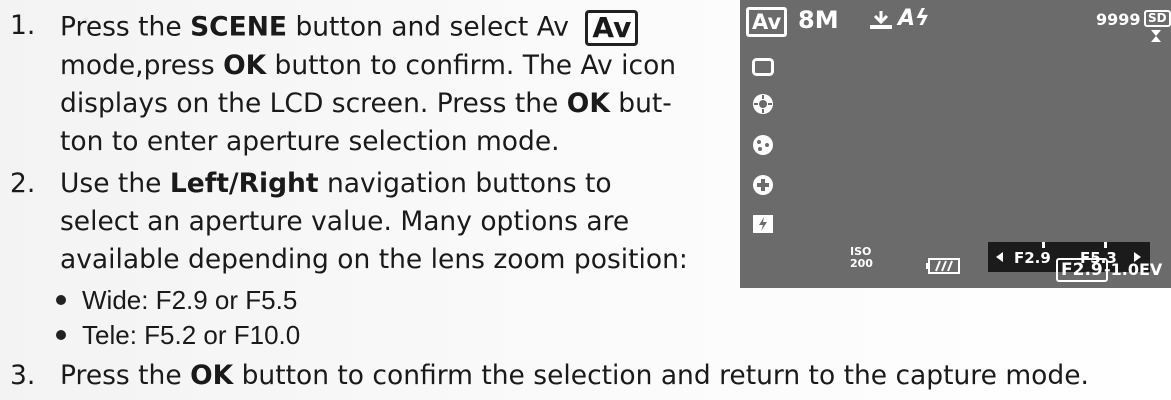 The image size is (1171, 400). I want to click on flash-compensation-icon, so click(763, 224).